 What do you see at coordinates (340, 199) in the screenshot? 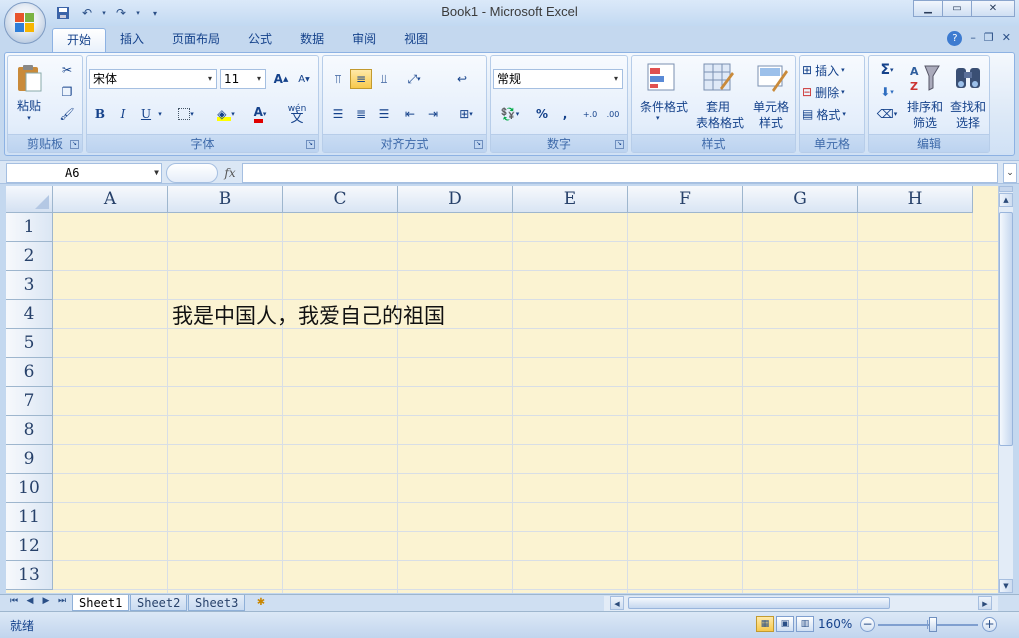
I see `column-header-c: C` at bounding box center [340, 199].